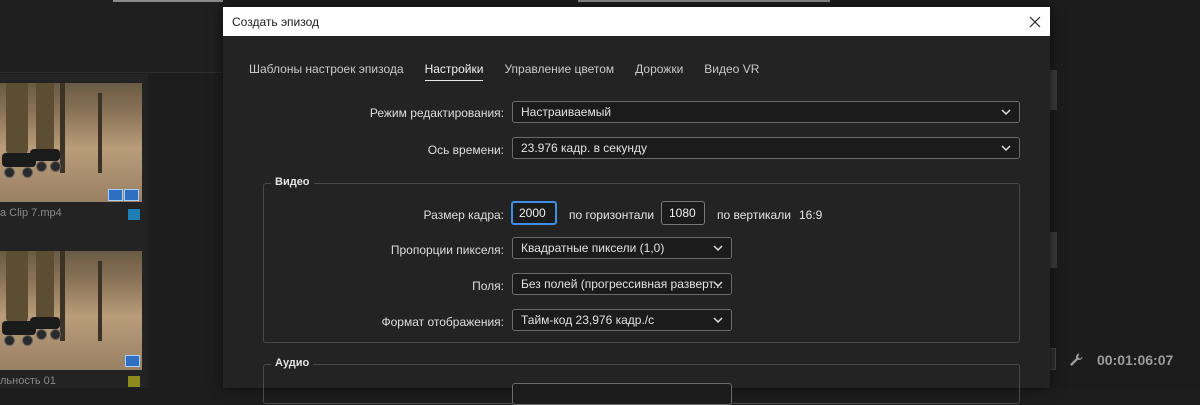  What do you see at coordinates (593, 248) in the screenshot?
I see `pixel-aspect-value: Квадратные пиксели (1,0)` at bounding box center [593, 248].